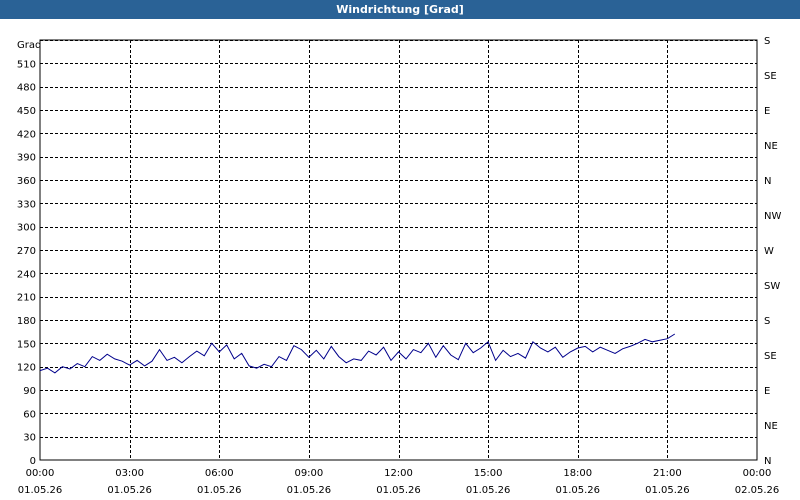 The image size is (800, 500). I want to click on y-tick-label: 360, so click(26, 181).